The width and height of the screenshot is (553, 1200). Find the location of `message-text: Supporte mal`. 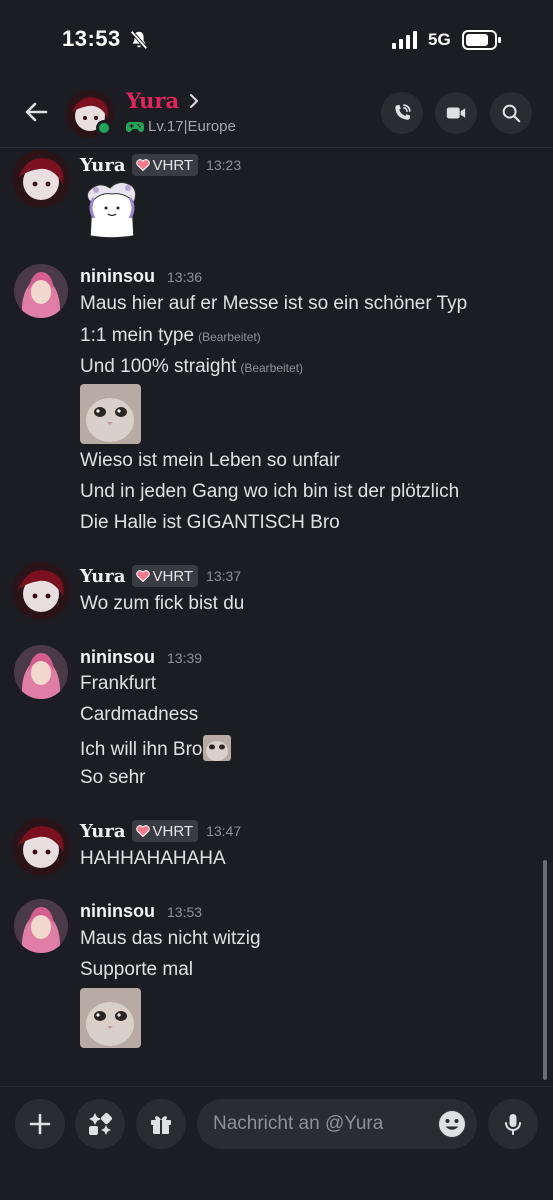

message-text: Supporte mal is located at coordinates (136, 970).